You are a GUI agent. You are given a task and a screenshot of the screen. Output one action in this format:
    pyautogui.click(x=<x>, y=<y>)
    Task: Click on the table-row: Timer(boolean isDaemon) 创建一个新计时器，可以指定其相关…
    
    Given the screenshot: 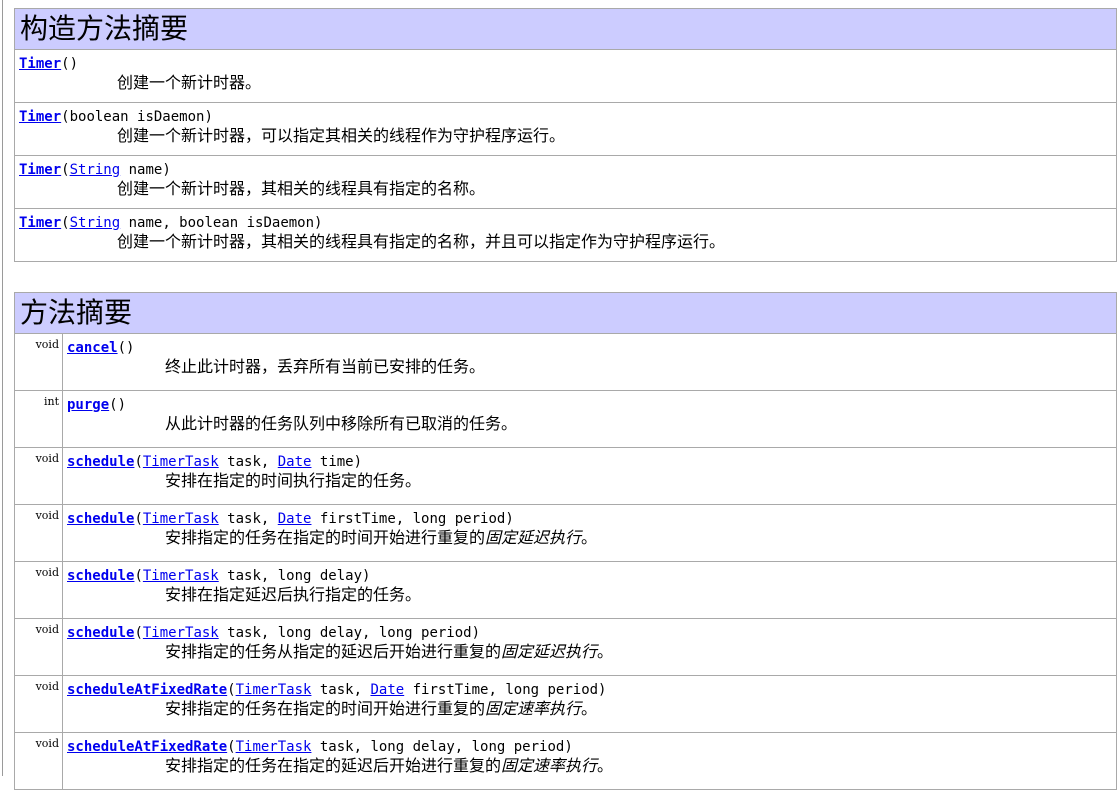 What is the action you would take?
    pyautogui.click(x=565, y=129)
    